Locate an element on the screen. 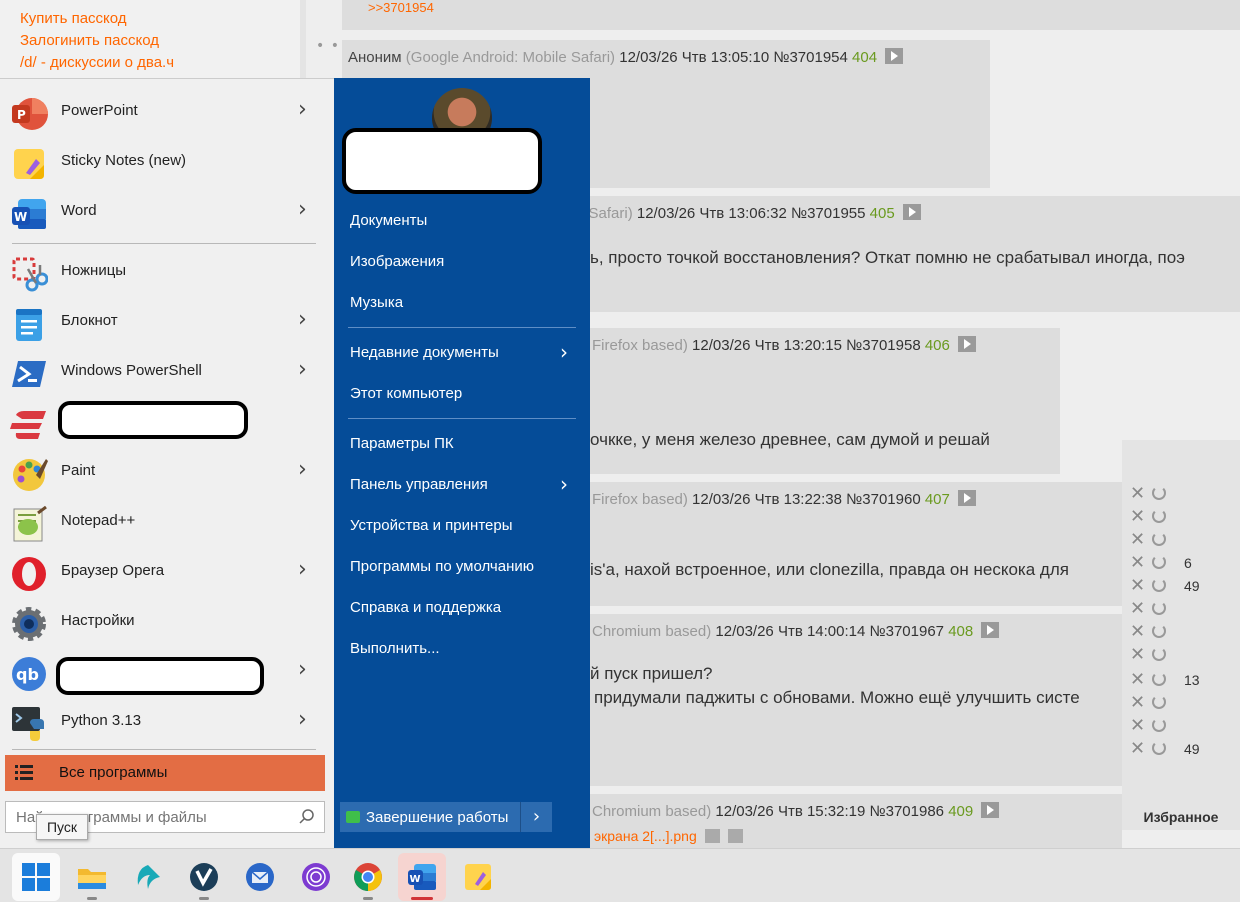  sticky-notes-icon is located at coordinates (29, 164).